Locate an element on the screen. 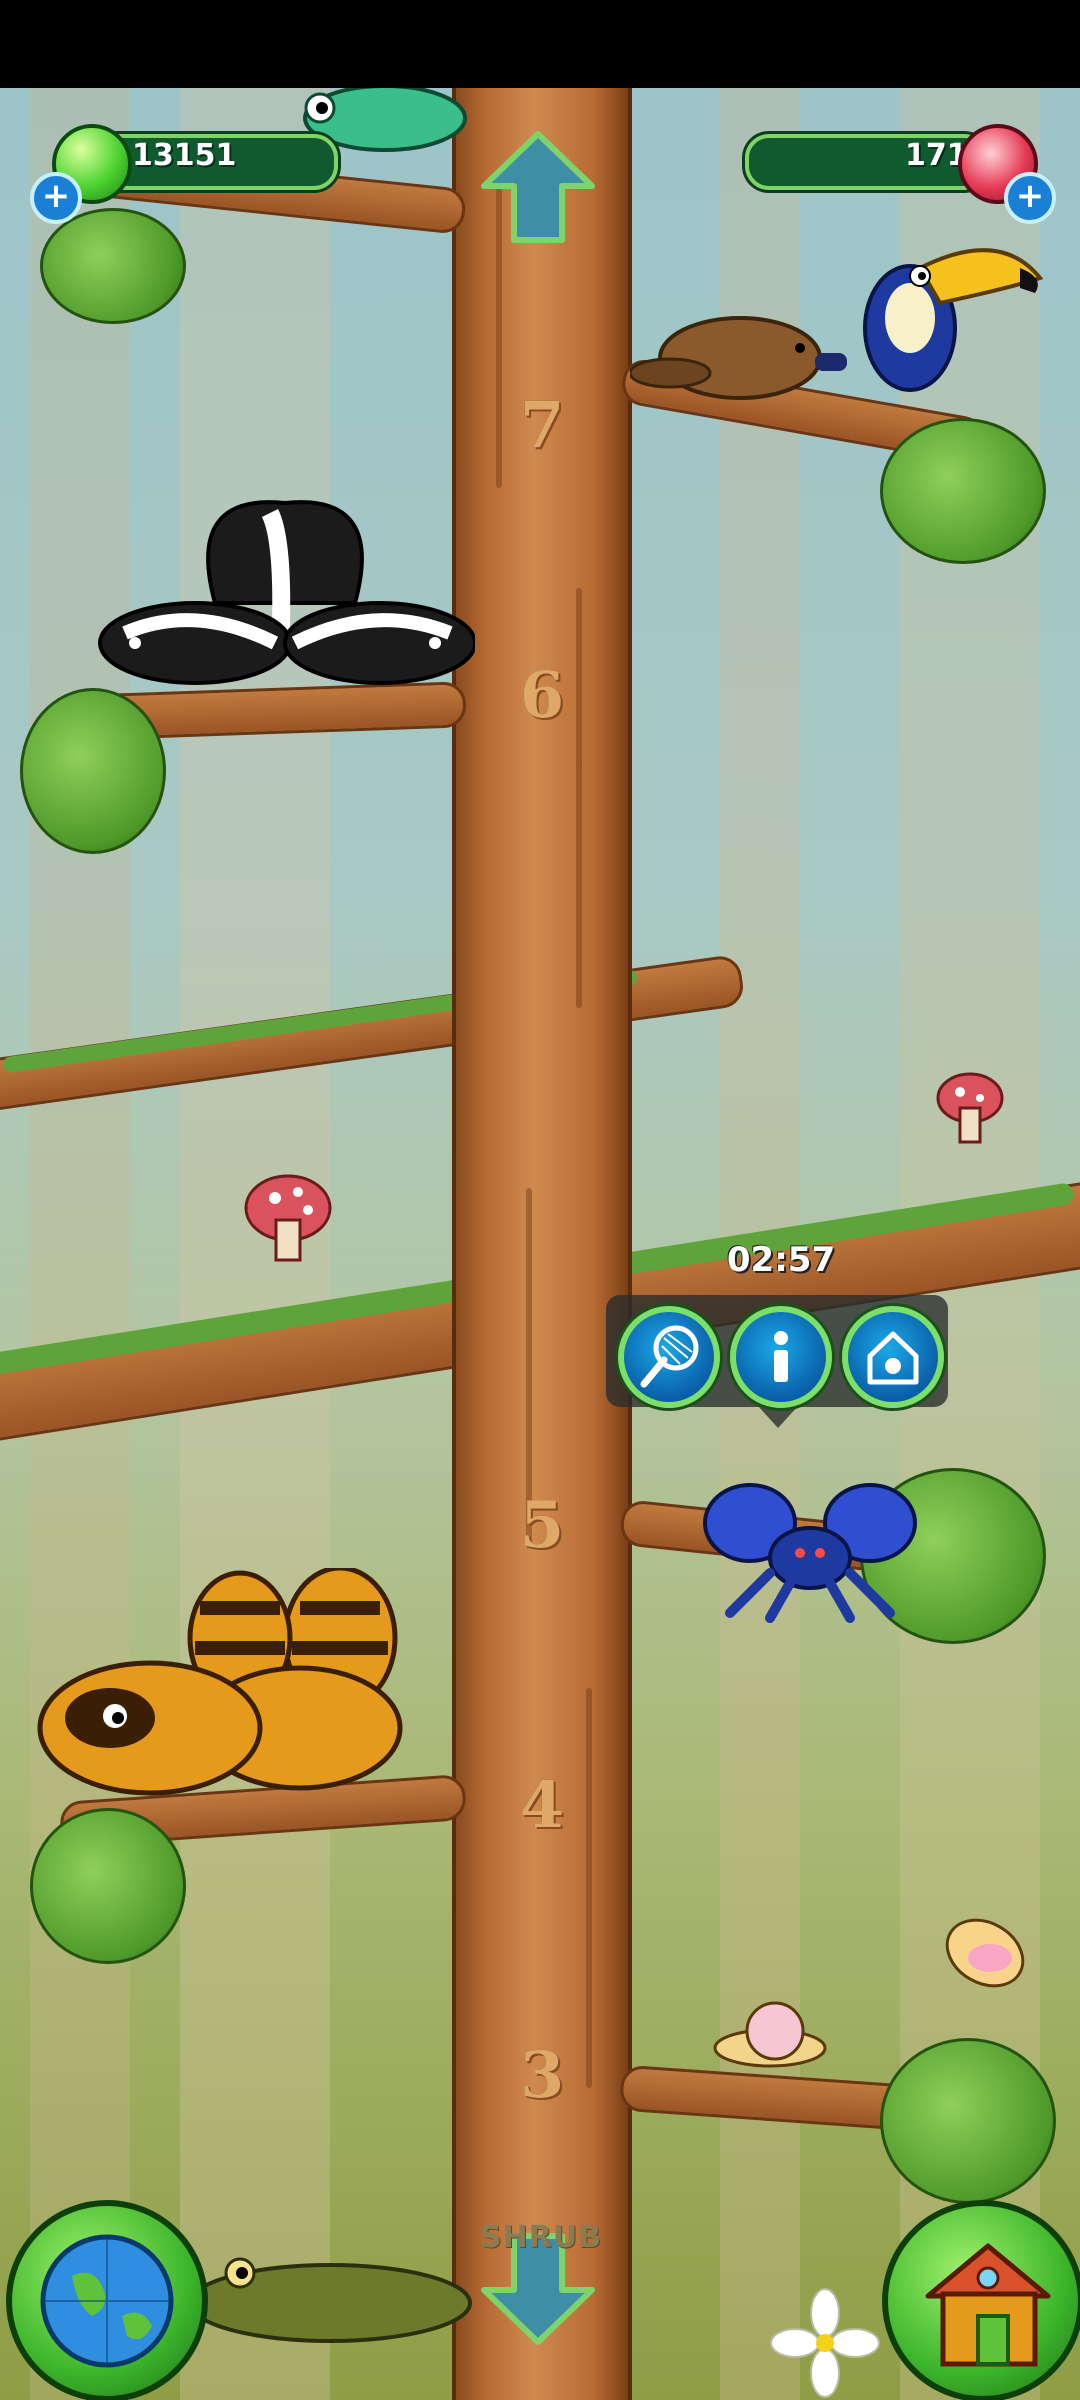  catch-net-icon is located at coordinates (669, 1356).